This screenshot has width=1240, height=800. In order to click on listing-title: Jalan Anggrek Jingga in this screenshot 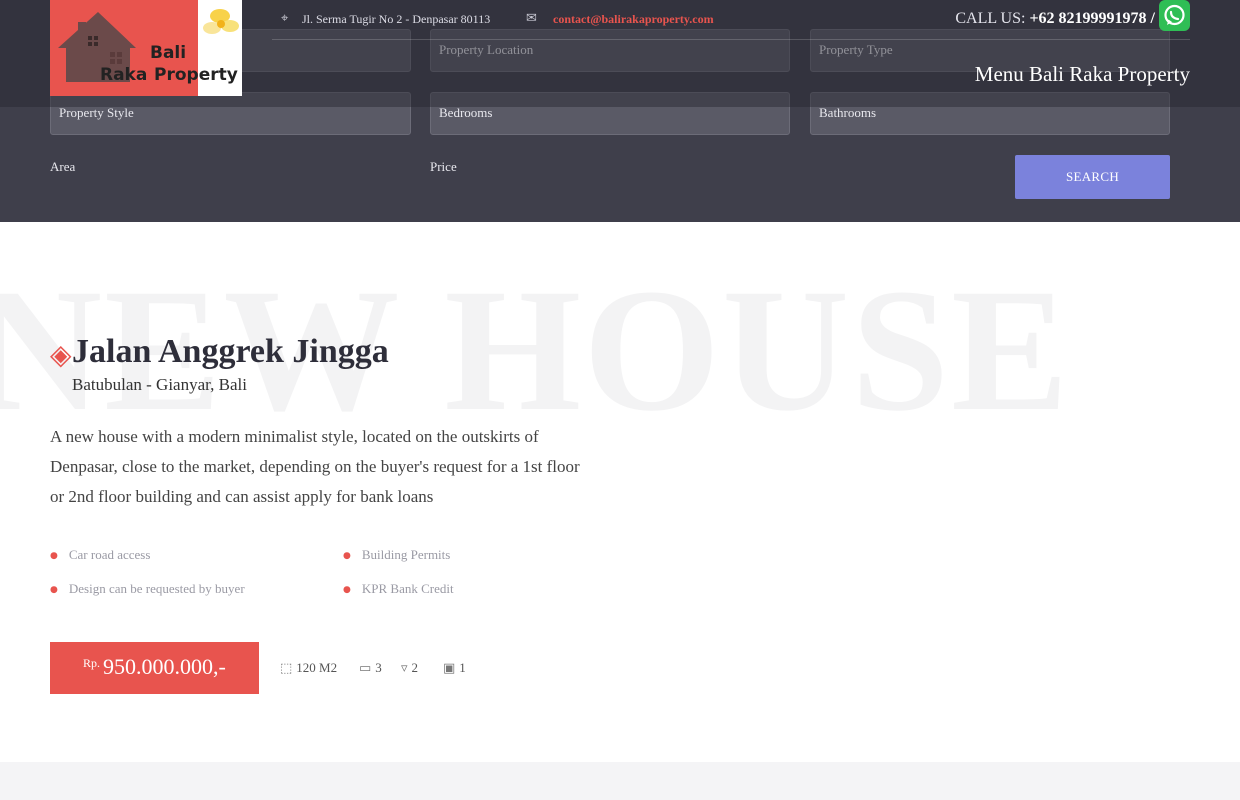, I will do `click(230, 351)`.